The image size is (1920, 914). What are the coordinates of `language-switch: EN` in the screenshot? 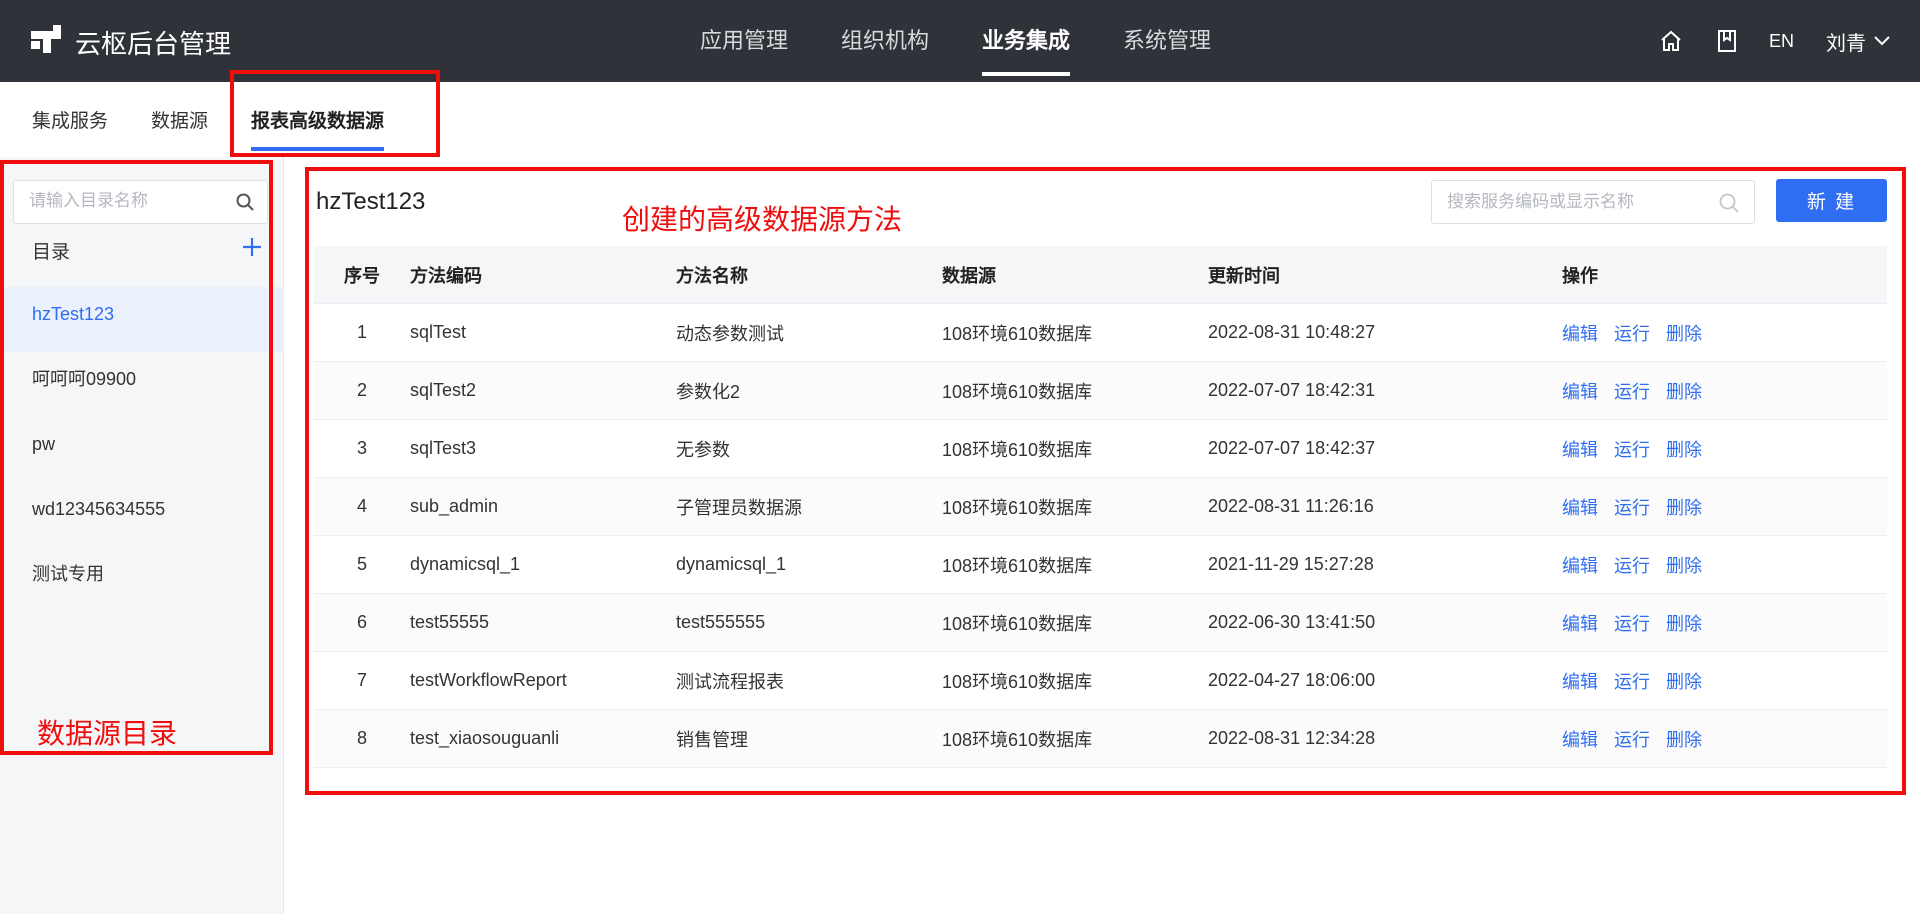 It's located at (1781, 41).